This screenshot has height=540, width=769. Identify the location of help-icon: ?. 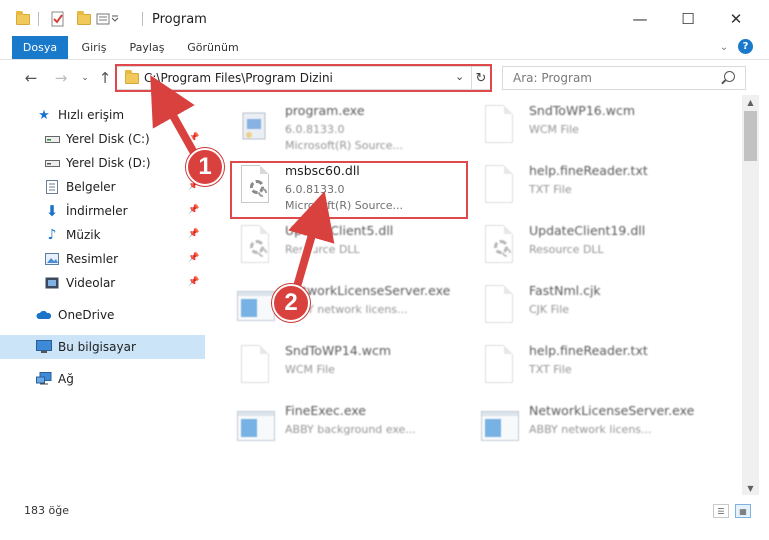
(745, 46).